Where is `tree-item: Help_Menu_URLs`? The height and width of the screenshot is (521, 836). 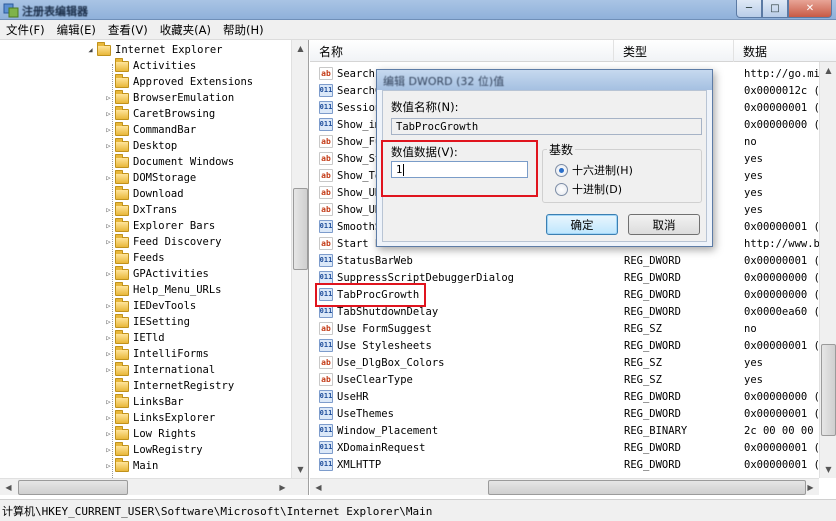
tree-item: Help_Menu_URLs is located at coordinates (163, 289).